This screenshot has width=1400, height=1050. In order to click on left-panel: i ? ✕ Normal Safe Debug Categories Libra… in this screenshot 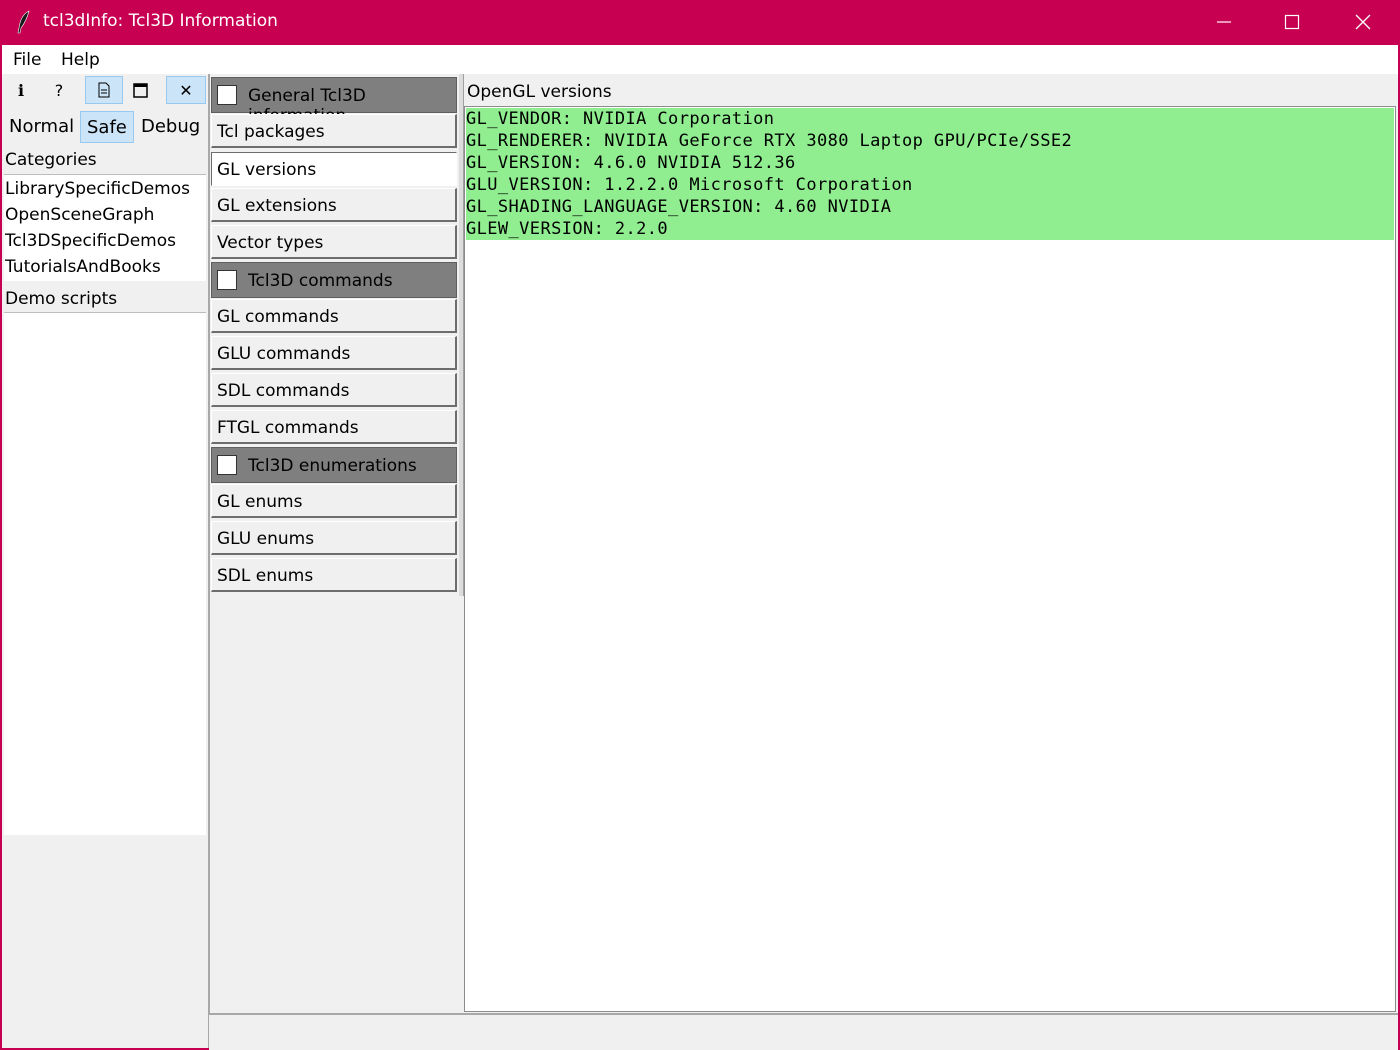, I will do `click(105, 561)`.